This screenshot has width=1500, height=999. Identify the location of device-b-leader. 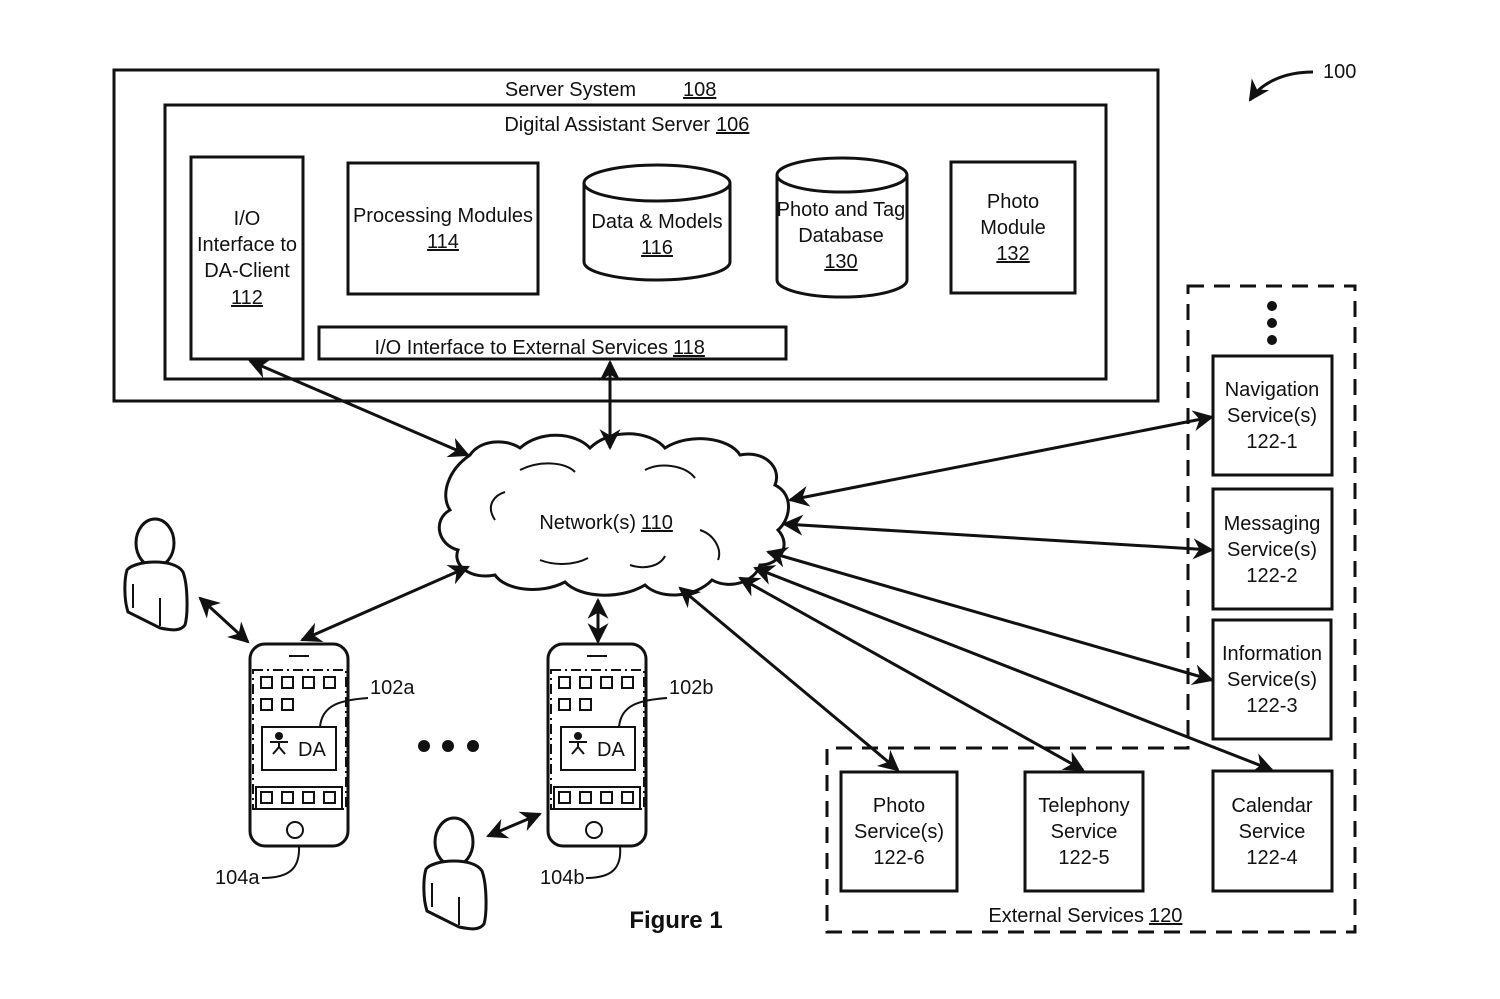
(603, 862).